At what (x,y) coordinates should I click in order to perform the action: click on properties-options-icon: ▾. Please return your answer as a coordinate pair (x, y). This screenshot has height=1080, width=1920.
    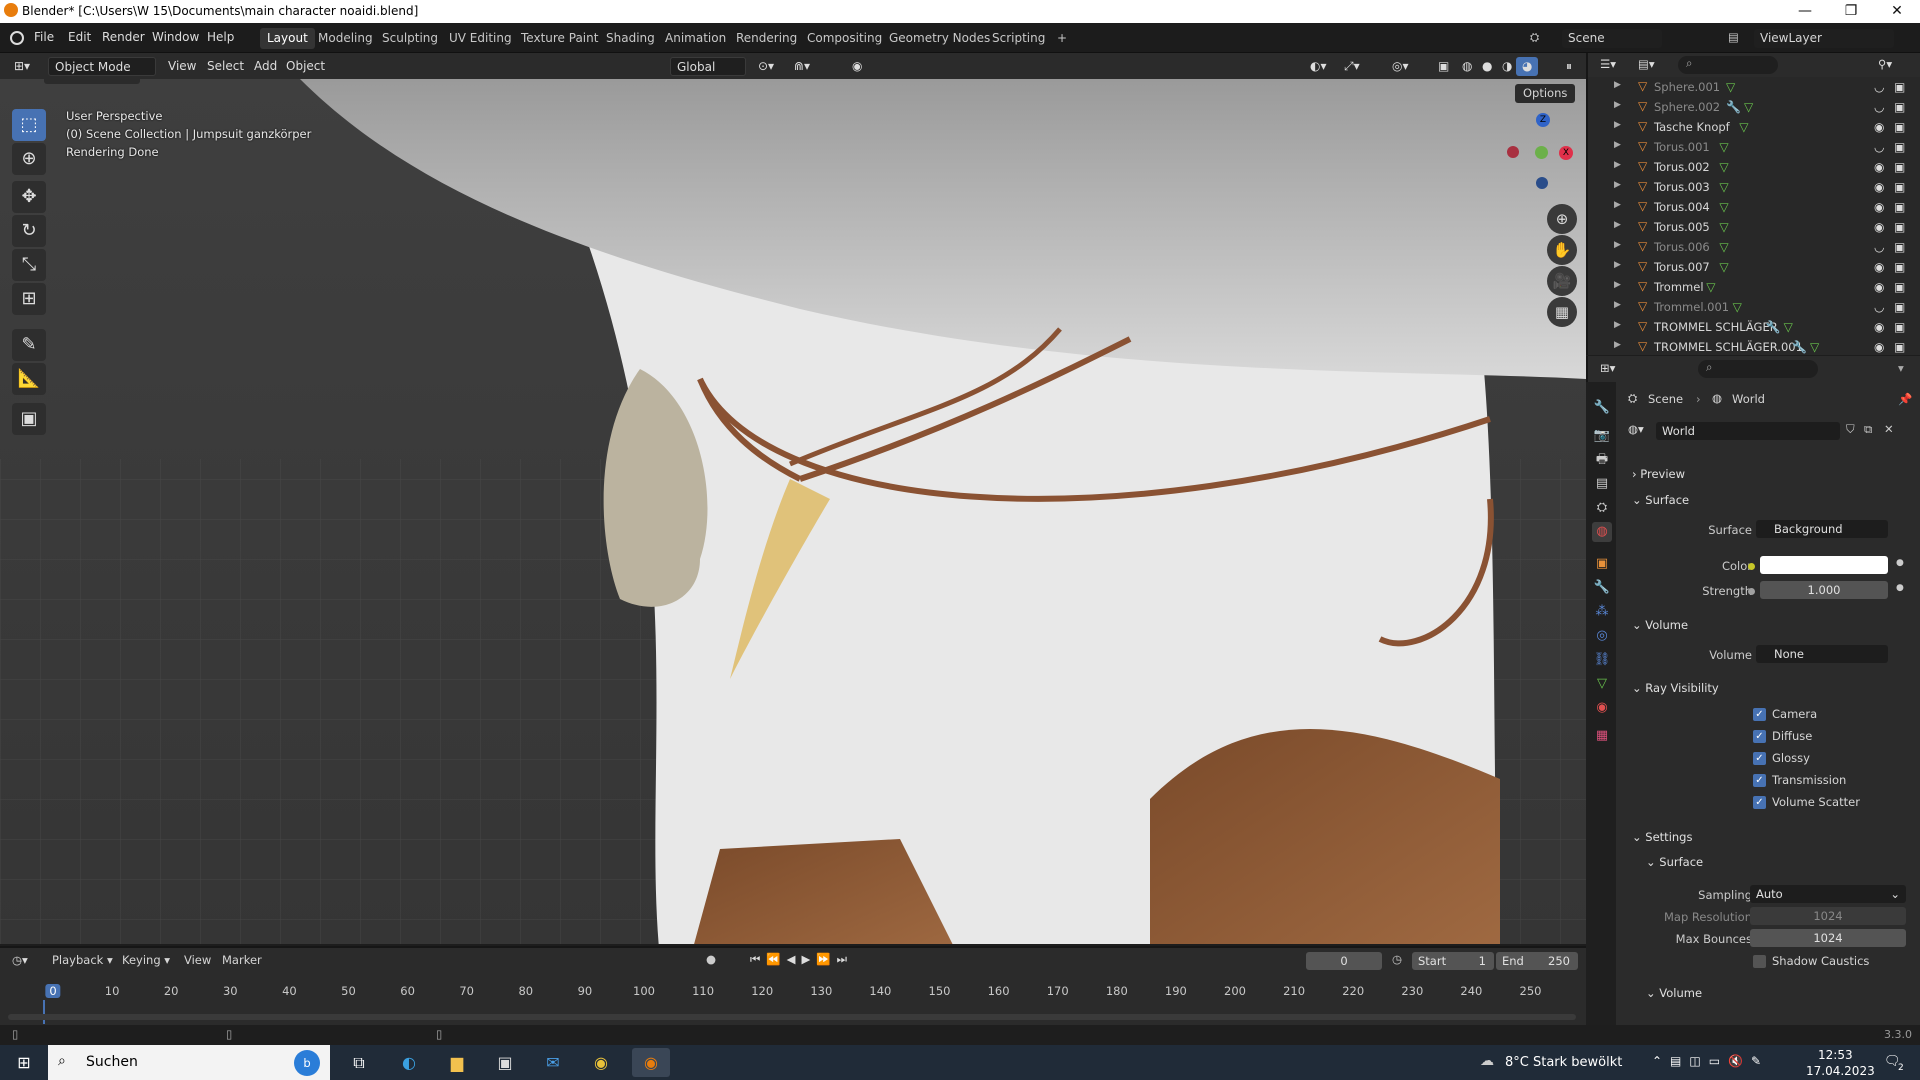
    Looking at the image, I should click on (1901, 368).